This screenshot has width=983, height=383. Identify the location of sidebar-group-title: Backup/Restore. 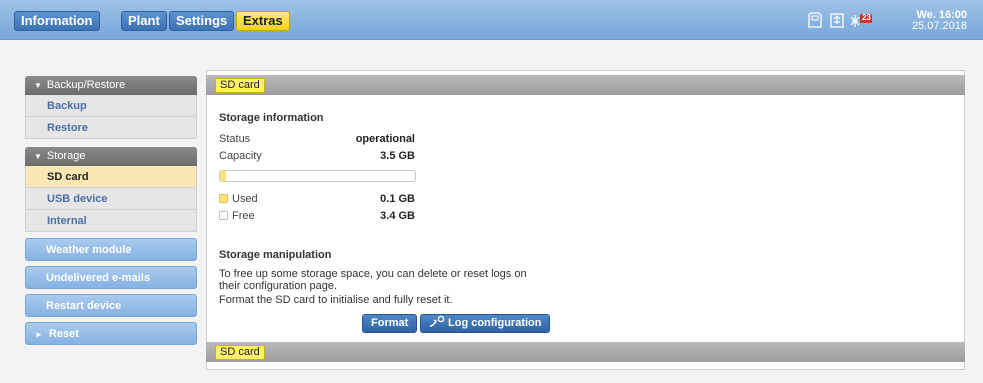
(86, 85).